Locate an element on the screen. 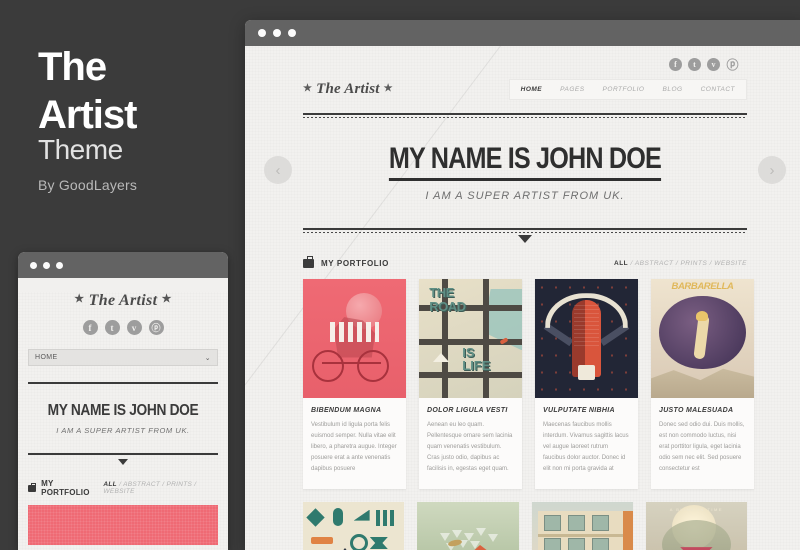 This screenshot has width=800, height=550. poster-moon-wheelchair-image is located at coordinates (354, 338).